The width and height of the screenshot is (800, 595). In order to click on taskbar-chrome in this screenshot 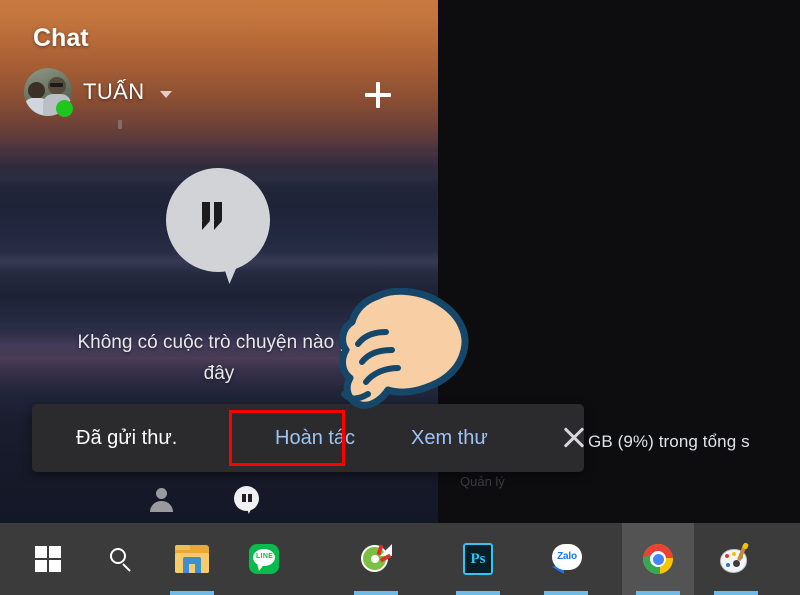, I will do `click(658, 559)`.